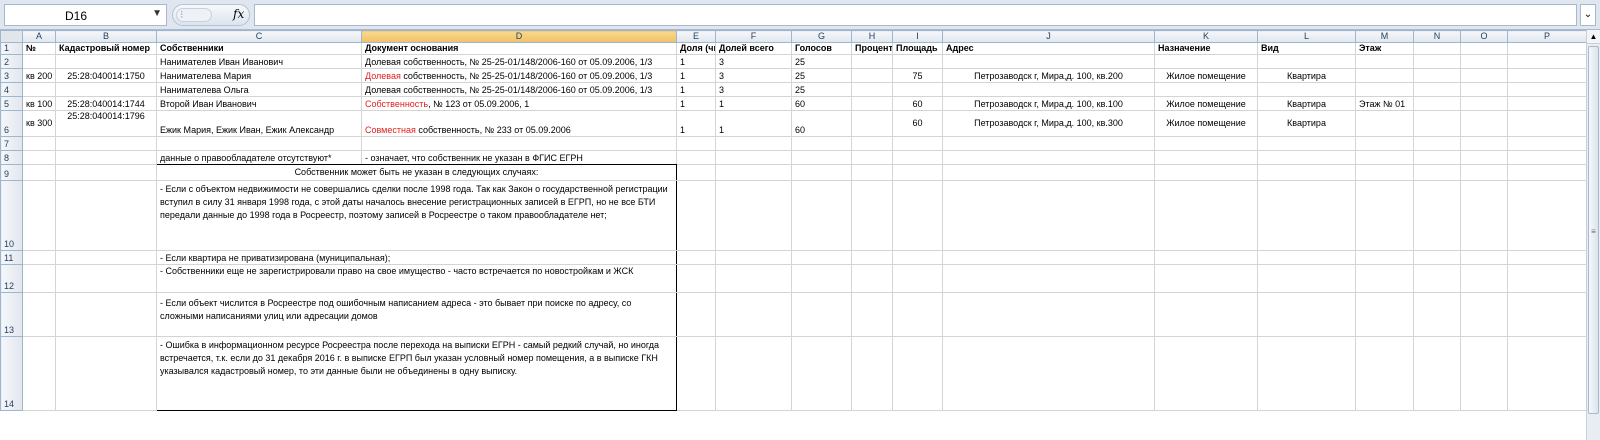 This screenshot has height=440, width=1600. Describe the element at coordinates (11, 48) in the screenshot. I see `row-header: 1` at that location.